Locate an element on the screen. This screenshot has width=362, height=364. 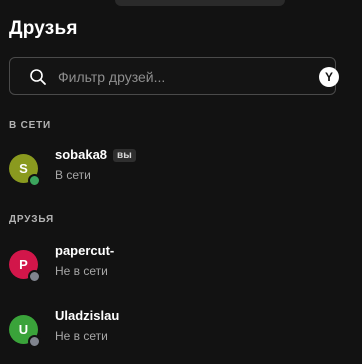
friend-name: Uladzislau is located at coordinates (87, 315).